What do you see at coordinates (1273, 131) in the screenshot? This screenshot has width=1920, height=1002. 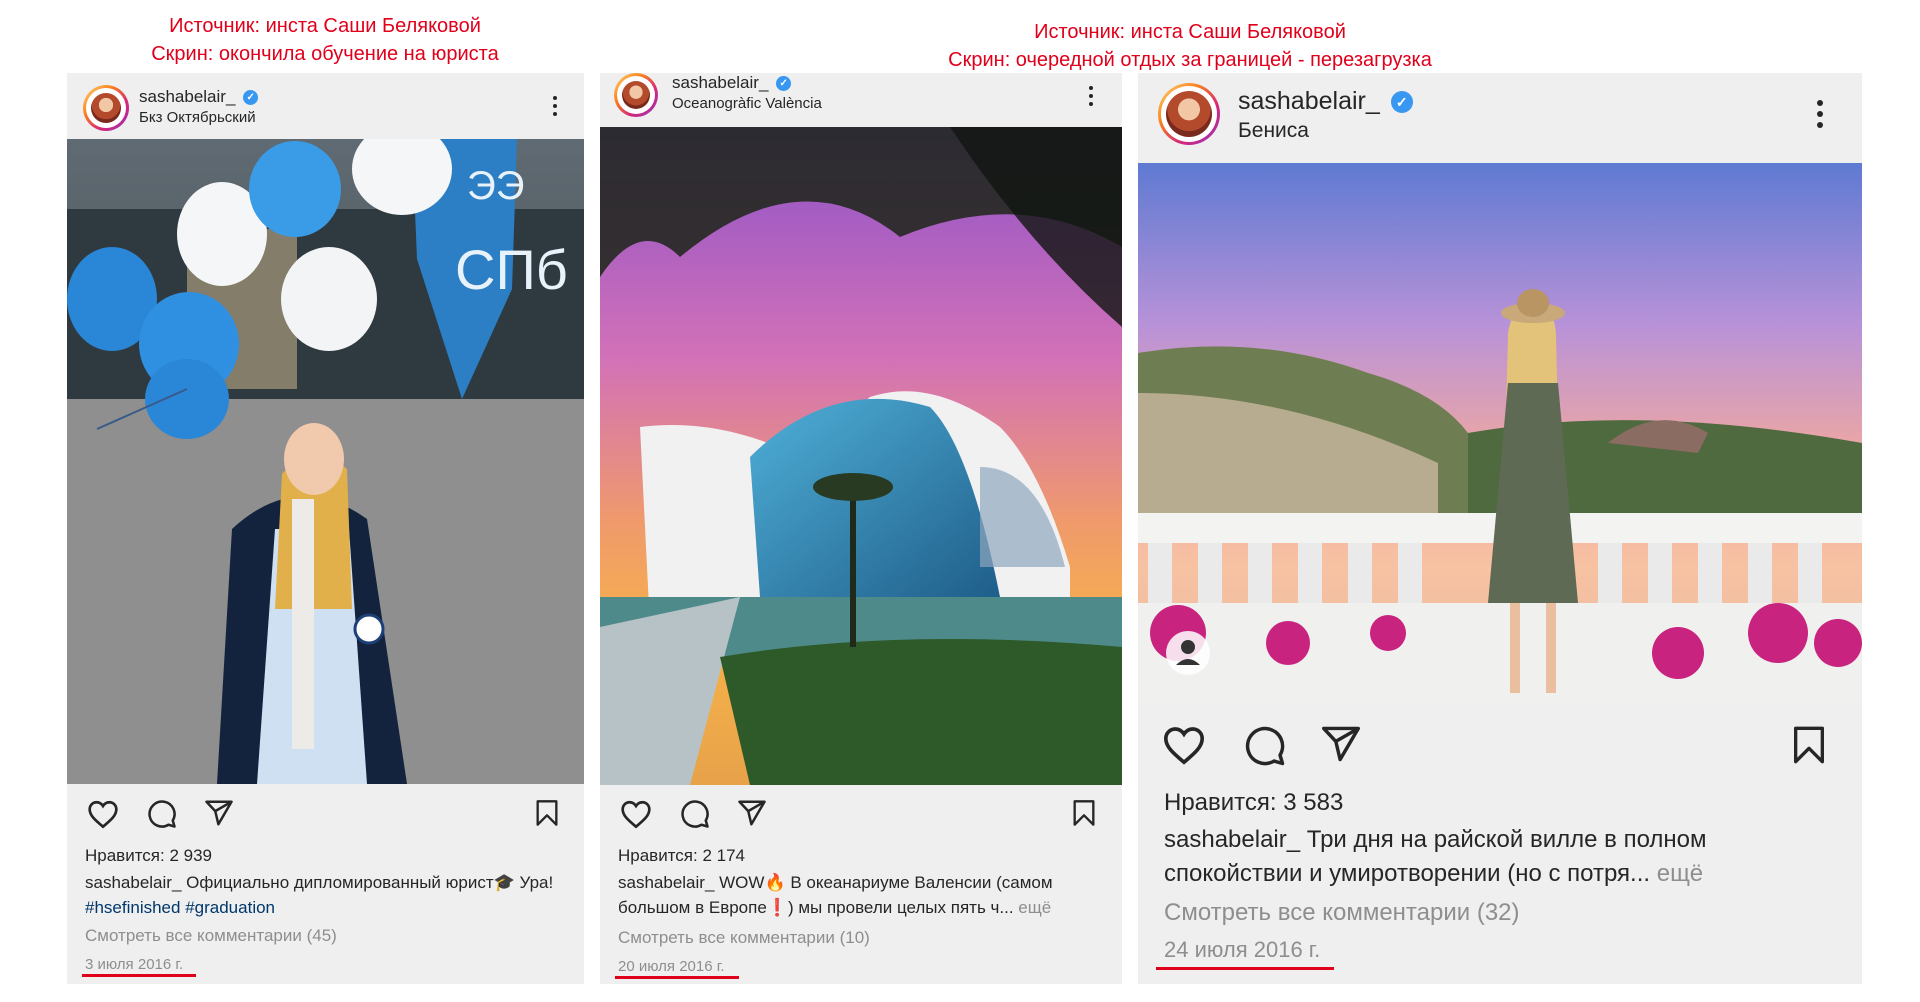 I see `post-location: Бениса` at bounding box center [1273, 131].